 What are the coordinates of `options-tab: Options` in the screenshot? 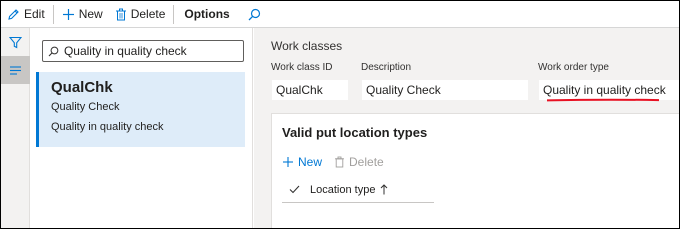 It's located at (207, 14).